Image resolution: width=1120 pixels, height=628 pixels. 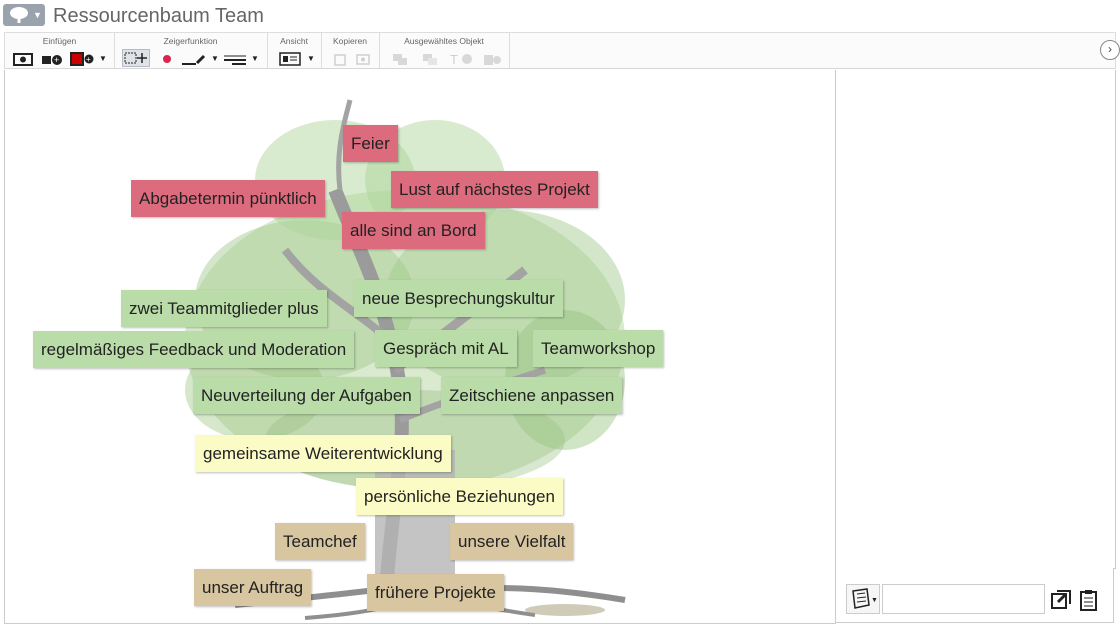 What do you see at coordinates (430, 59) in the screenshot?
I see `send-back-icon` at bounding box center [430, 59].